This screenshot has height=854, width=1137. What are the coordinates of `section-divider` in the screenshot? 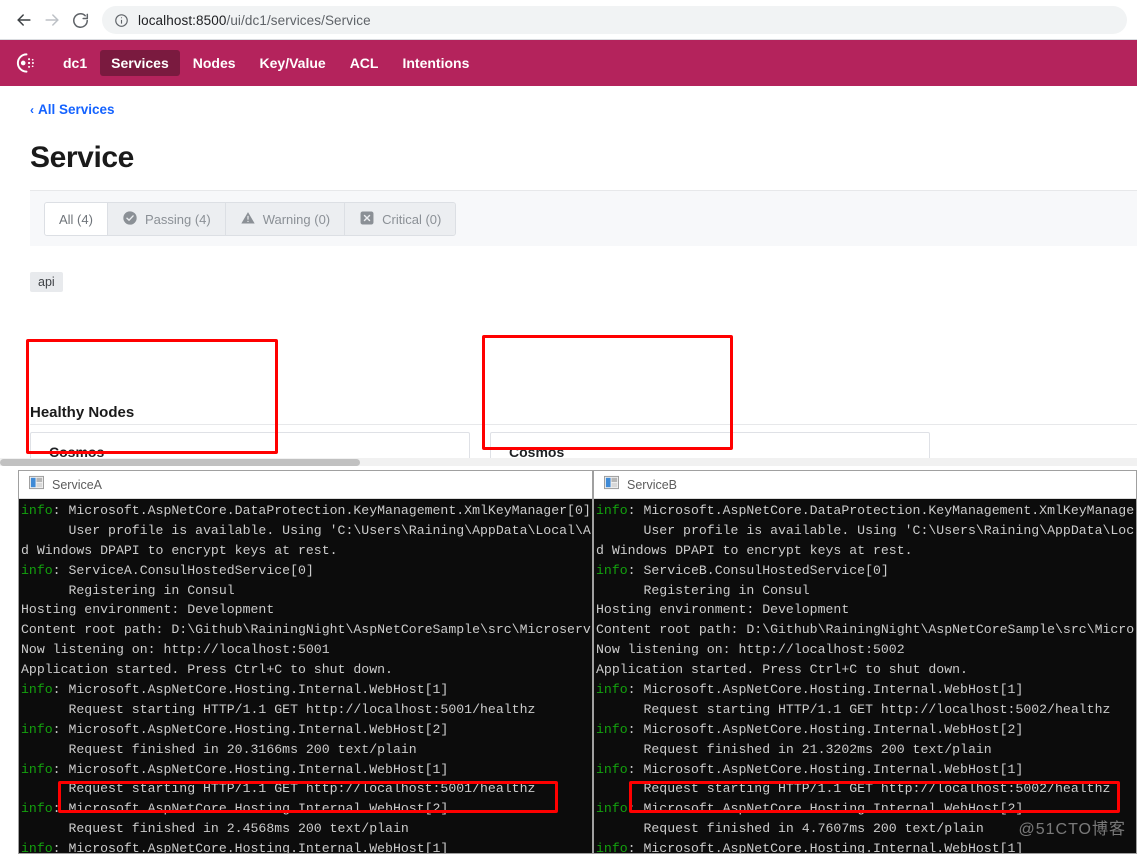 It's located at (583, 424).